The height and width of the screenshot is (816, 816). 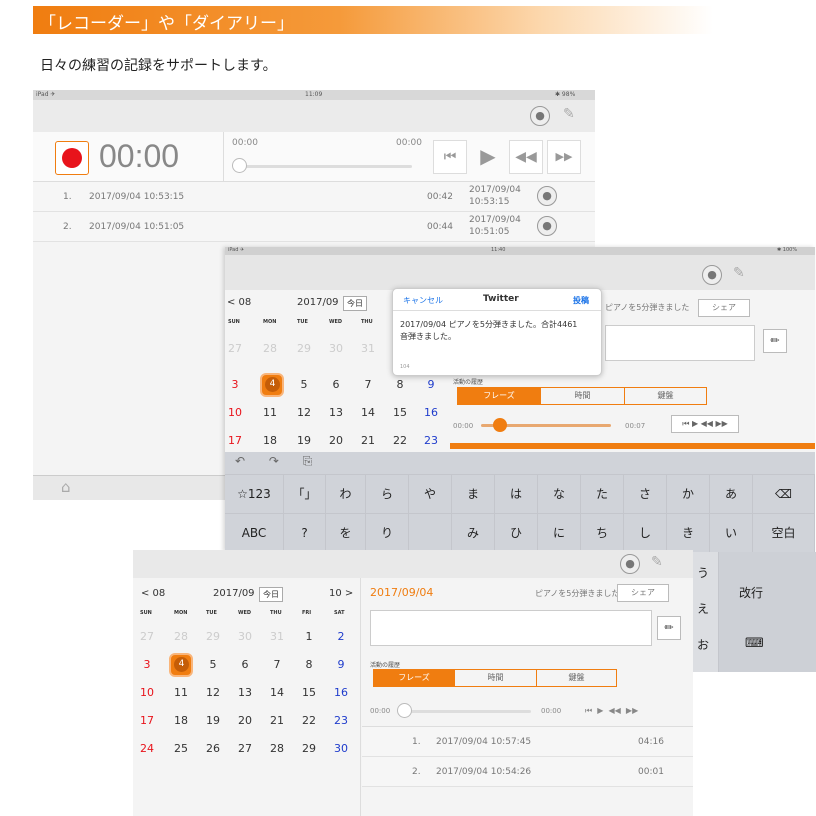 What do you see at coordinates (488, 157) in the screenshot?
I see `play-button: ▶` at bounding box center [488, 157].